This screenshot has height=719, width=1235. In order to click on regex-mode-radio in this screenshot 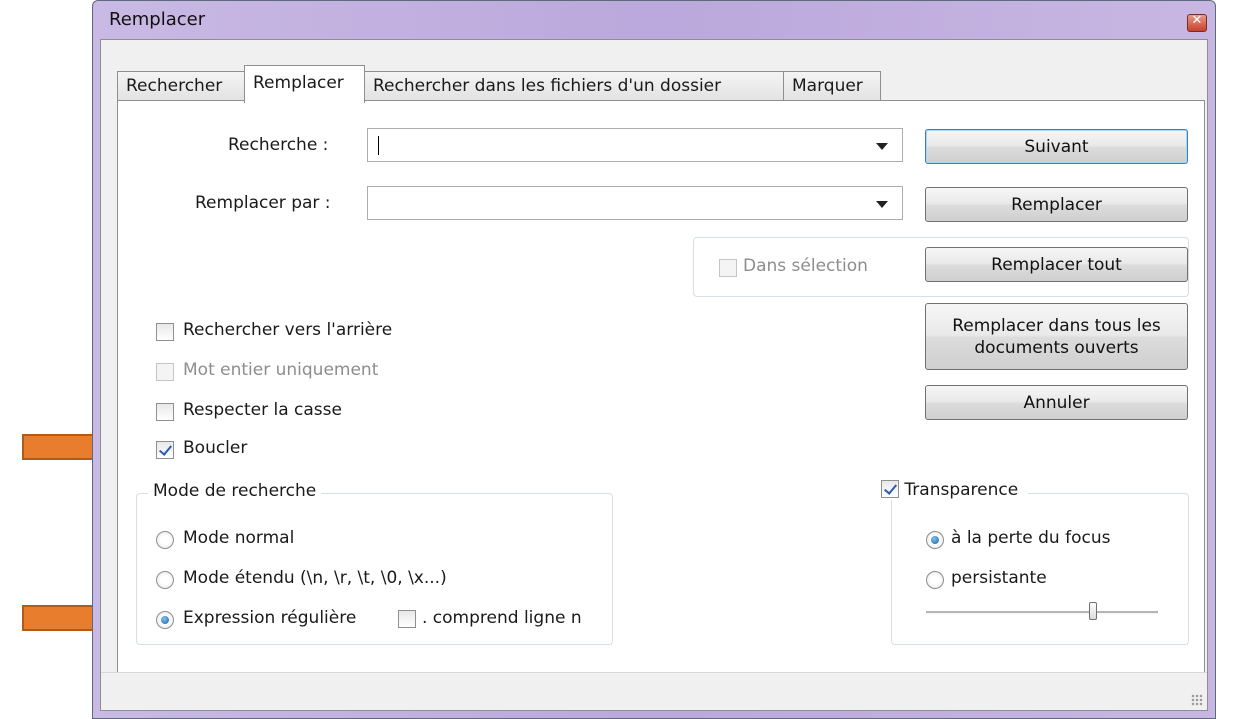, I will do `click(165, 620)`.